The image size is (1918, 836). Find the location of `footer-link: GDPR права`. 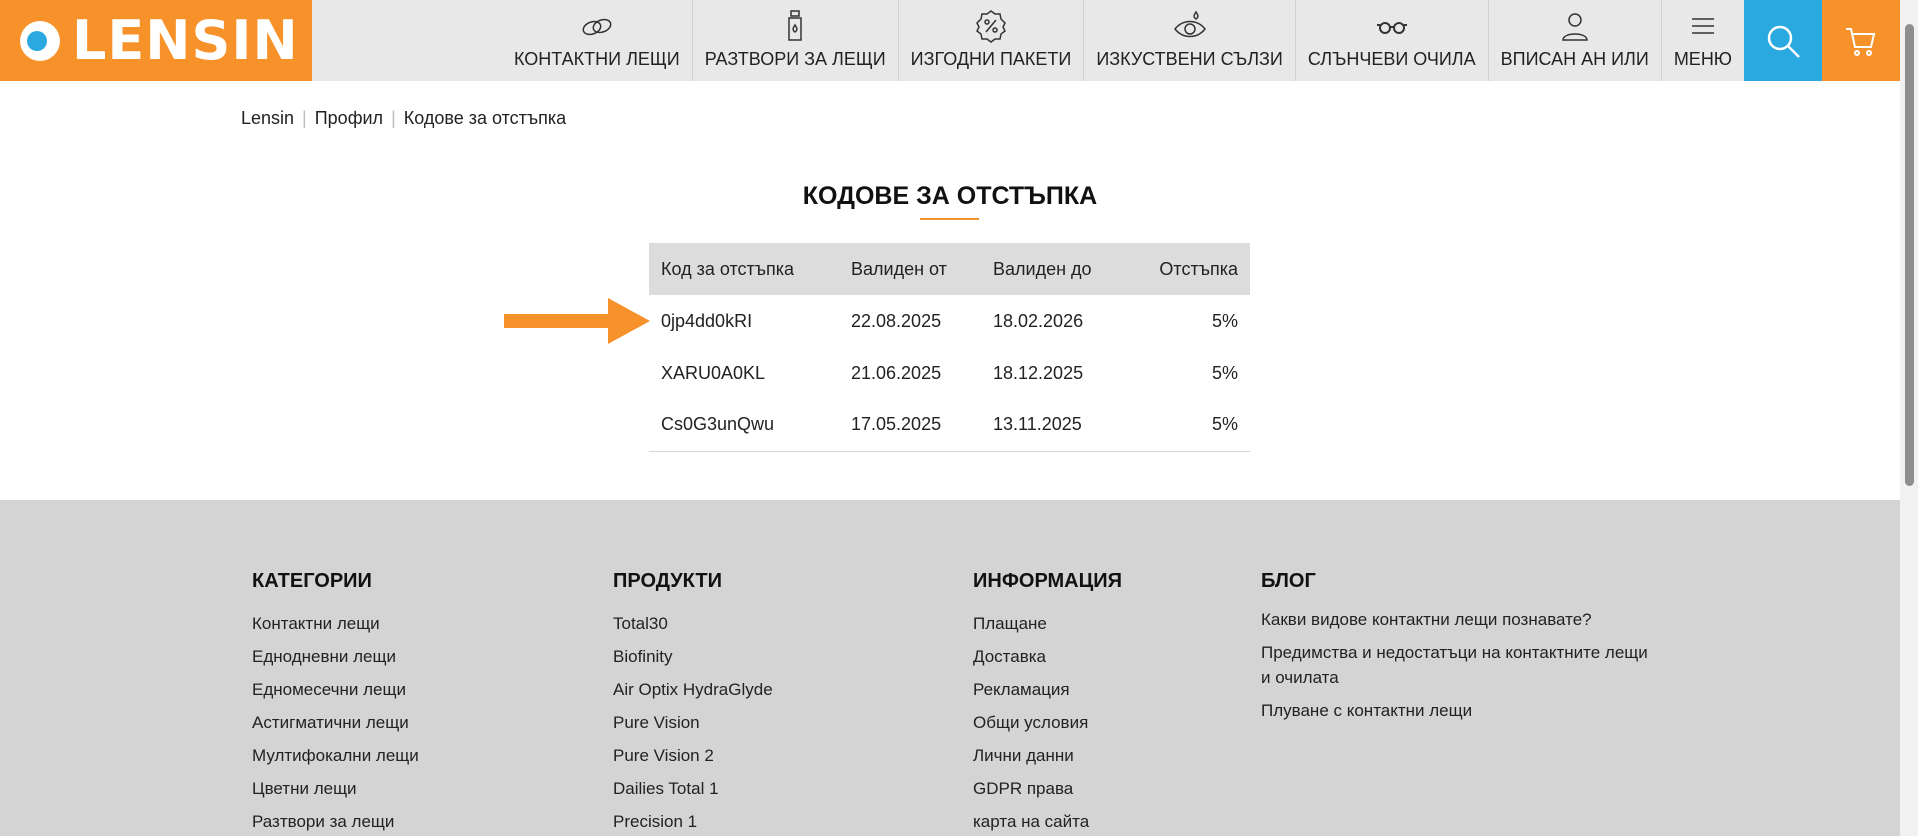

footer-link: GDPR права is located at coordinates (1047, 788).